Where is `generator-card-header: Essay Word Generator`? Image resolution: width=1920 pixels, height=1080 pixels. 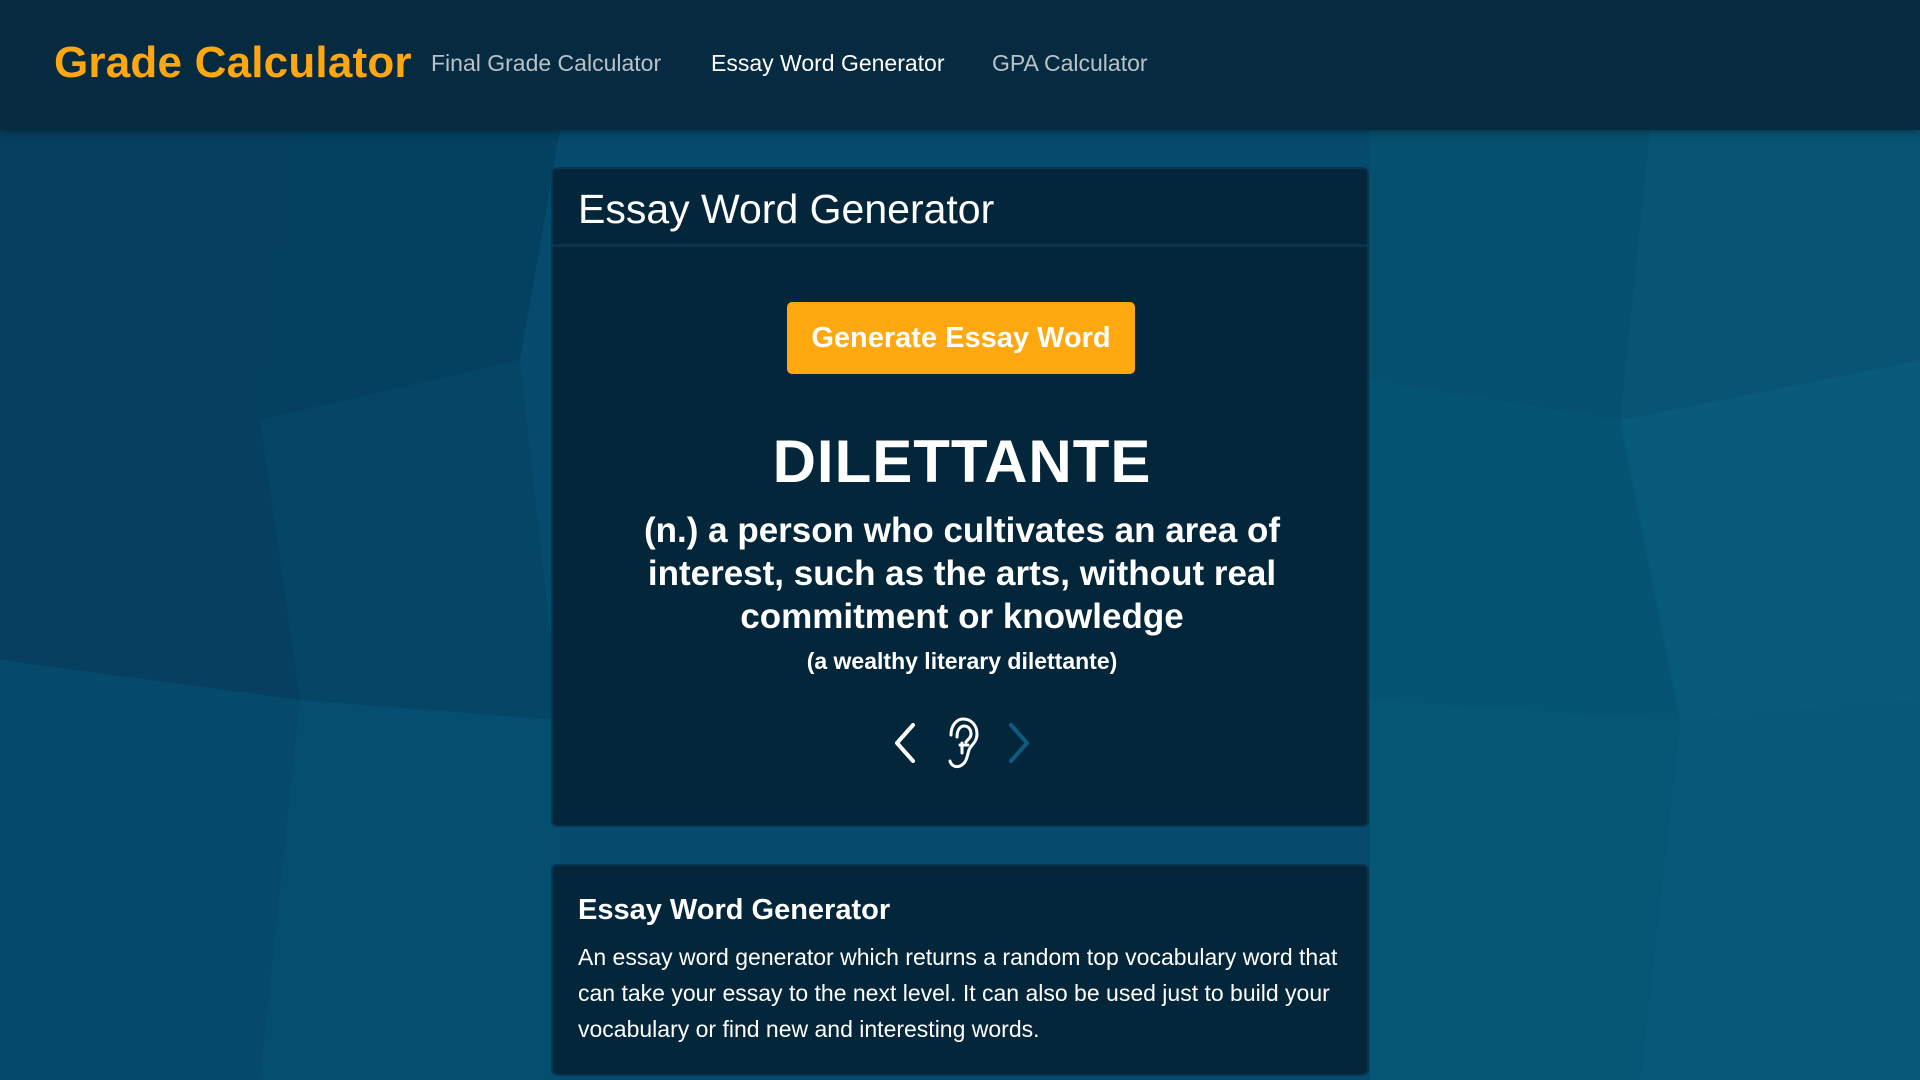 generator-card-header: Essay Word Generator is located at coordinates (960, 208).